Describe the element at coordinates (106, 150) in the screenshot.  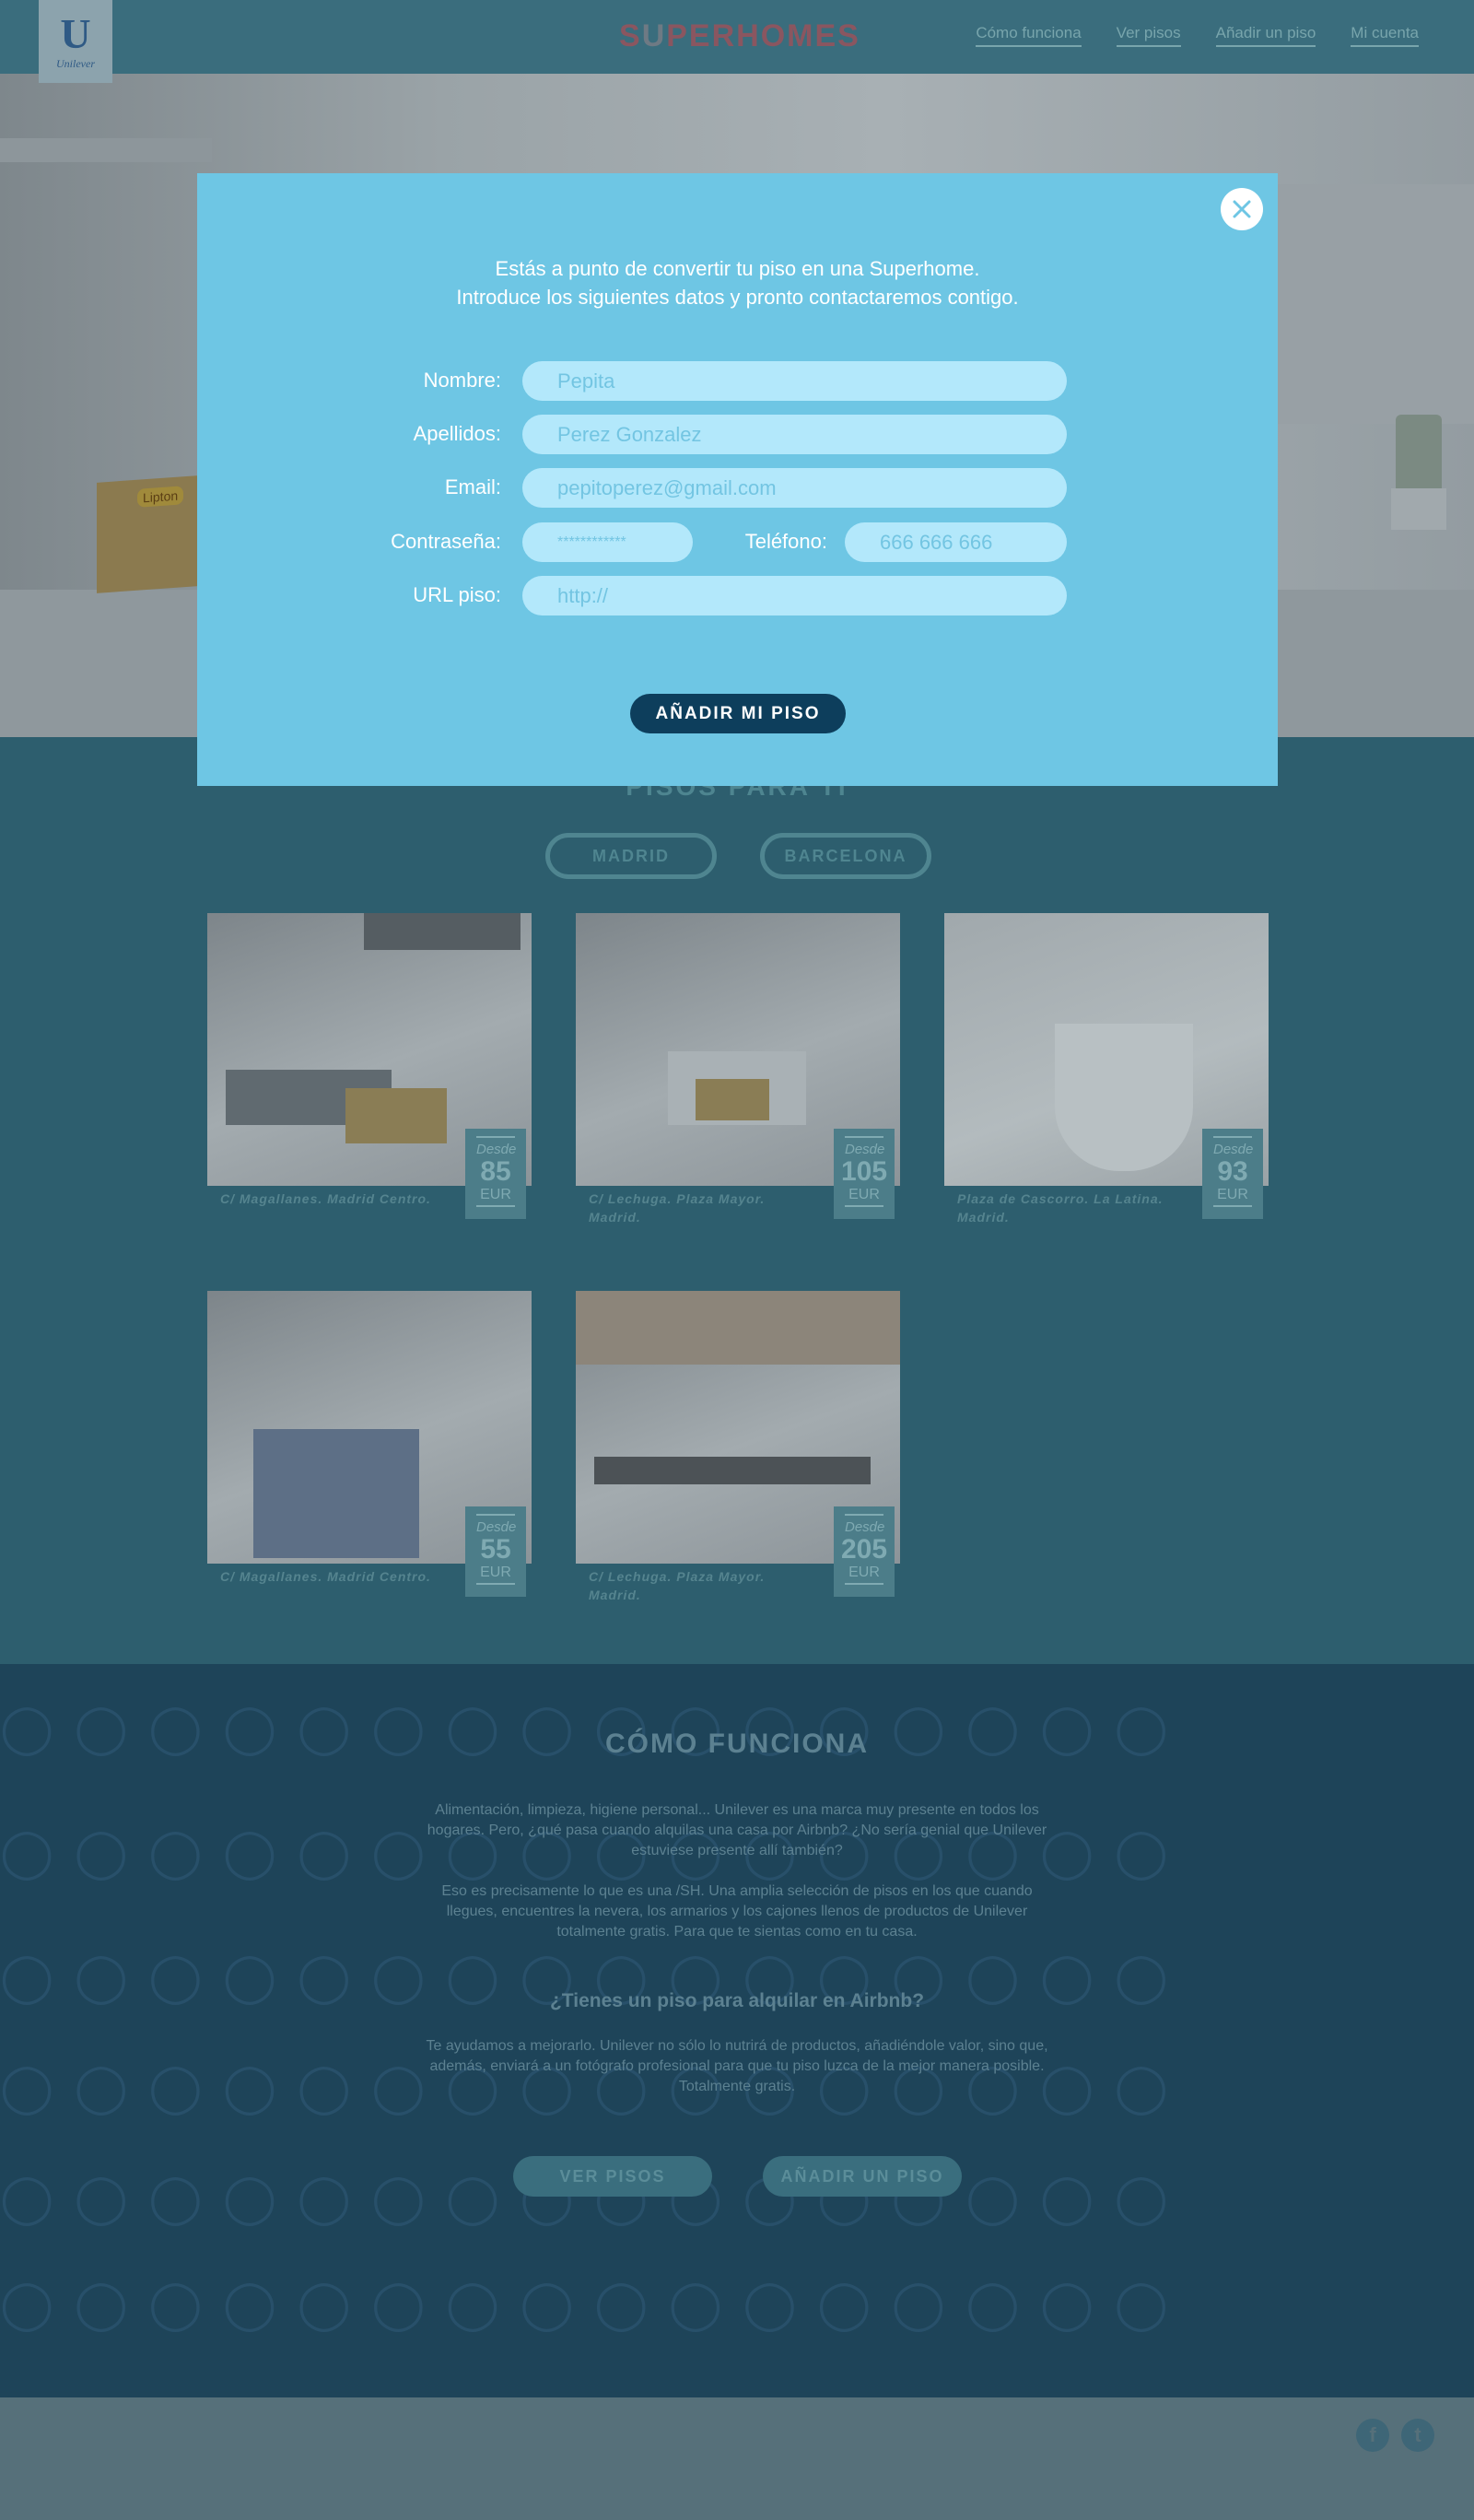
I see `hero-shelf` at that location.